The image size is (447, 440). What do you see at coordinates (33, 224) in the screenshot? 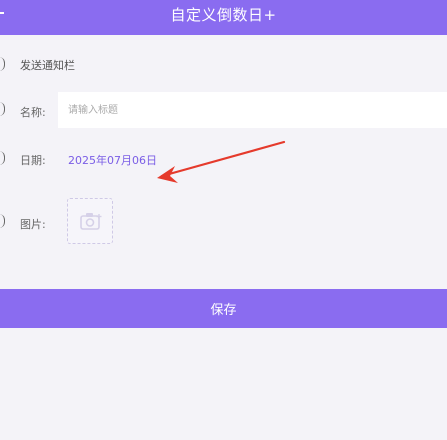
I see `image-label: 图片:` at bounding box center [33, 224].